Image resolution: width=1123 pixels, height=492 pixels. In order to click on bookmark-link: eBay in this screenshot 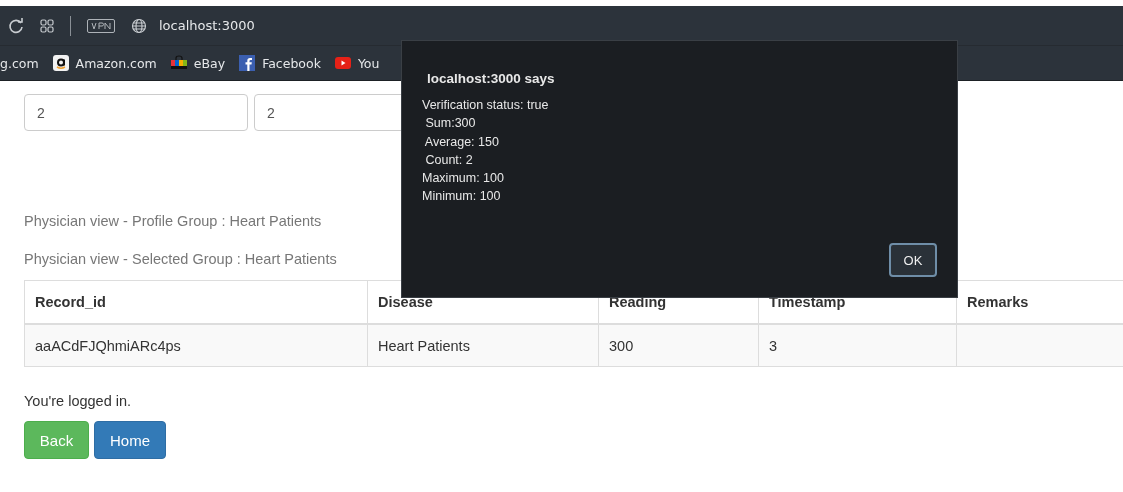, I will do `click(209, 63)`.